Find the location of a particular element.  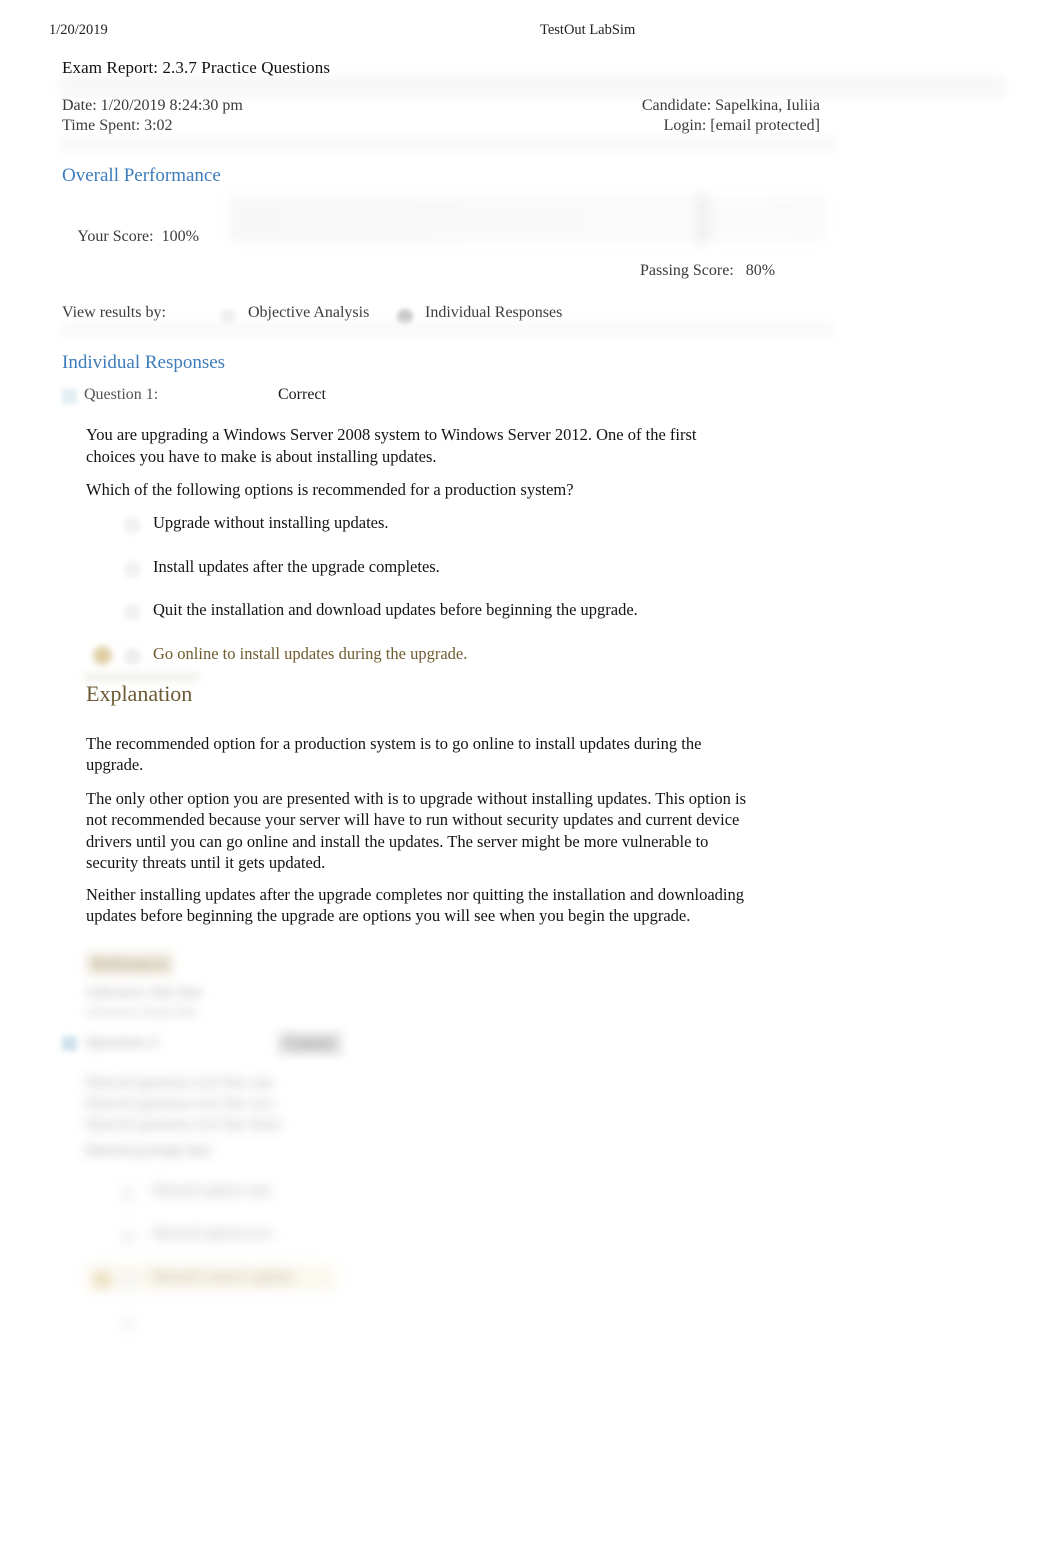

score-bar-graphic is located at coordinates (527, 219).